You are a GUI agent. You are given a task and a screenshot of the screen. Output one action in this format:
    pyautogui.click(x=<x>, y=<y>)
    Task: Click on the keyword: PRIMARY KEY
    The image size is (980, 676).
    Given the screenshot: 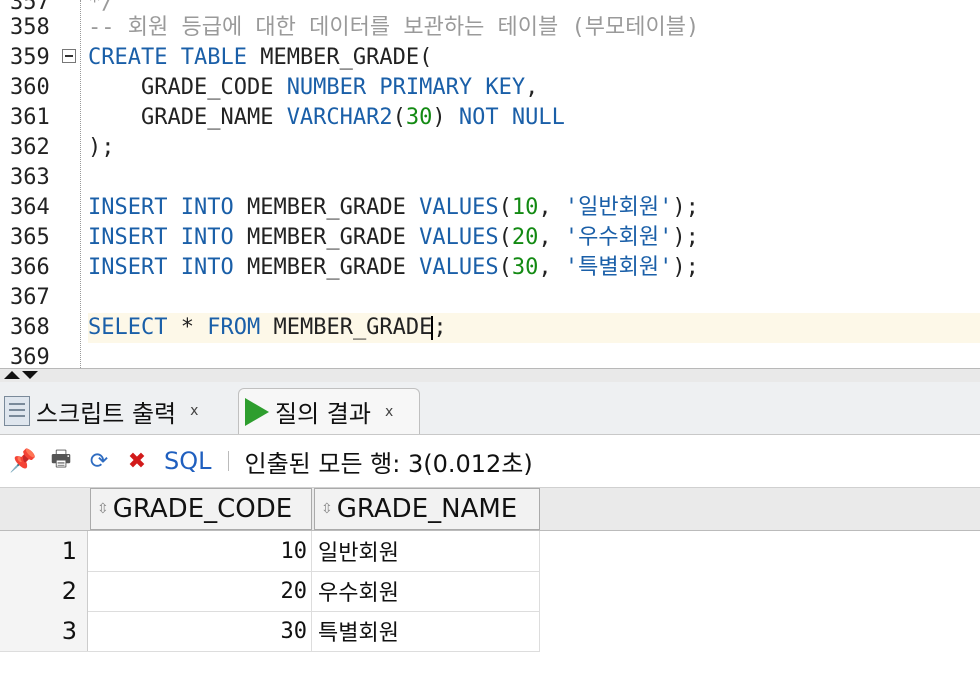 What is the action you would take?
    pyautogui.click(x=452, y=87)
    